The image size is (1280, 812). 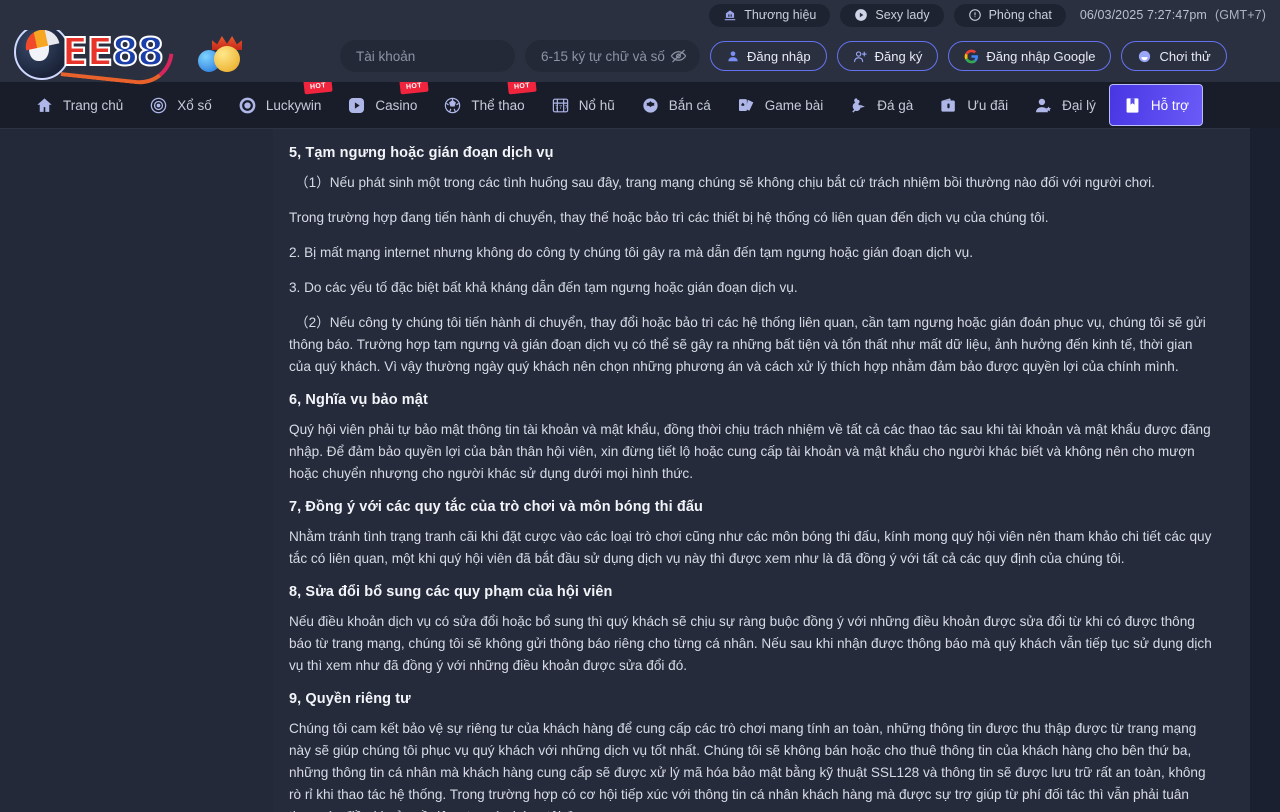 I want to click on section-heading: 5, Tạm ngưng hoặc gián đoạn dịch vụ, so click(x=421, y=153).